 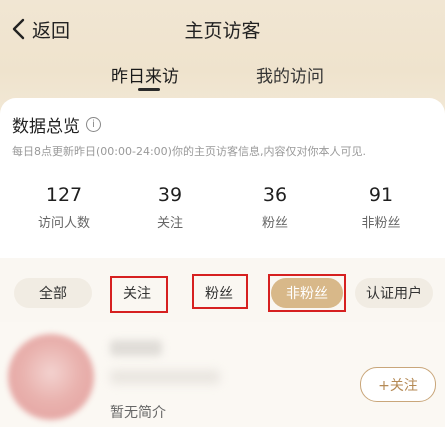 I want to click on stat-fans: 36 粉丝, so click(x=275, y=207).